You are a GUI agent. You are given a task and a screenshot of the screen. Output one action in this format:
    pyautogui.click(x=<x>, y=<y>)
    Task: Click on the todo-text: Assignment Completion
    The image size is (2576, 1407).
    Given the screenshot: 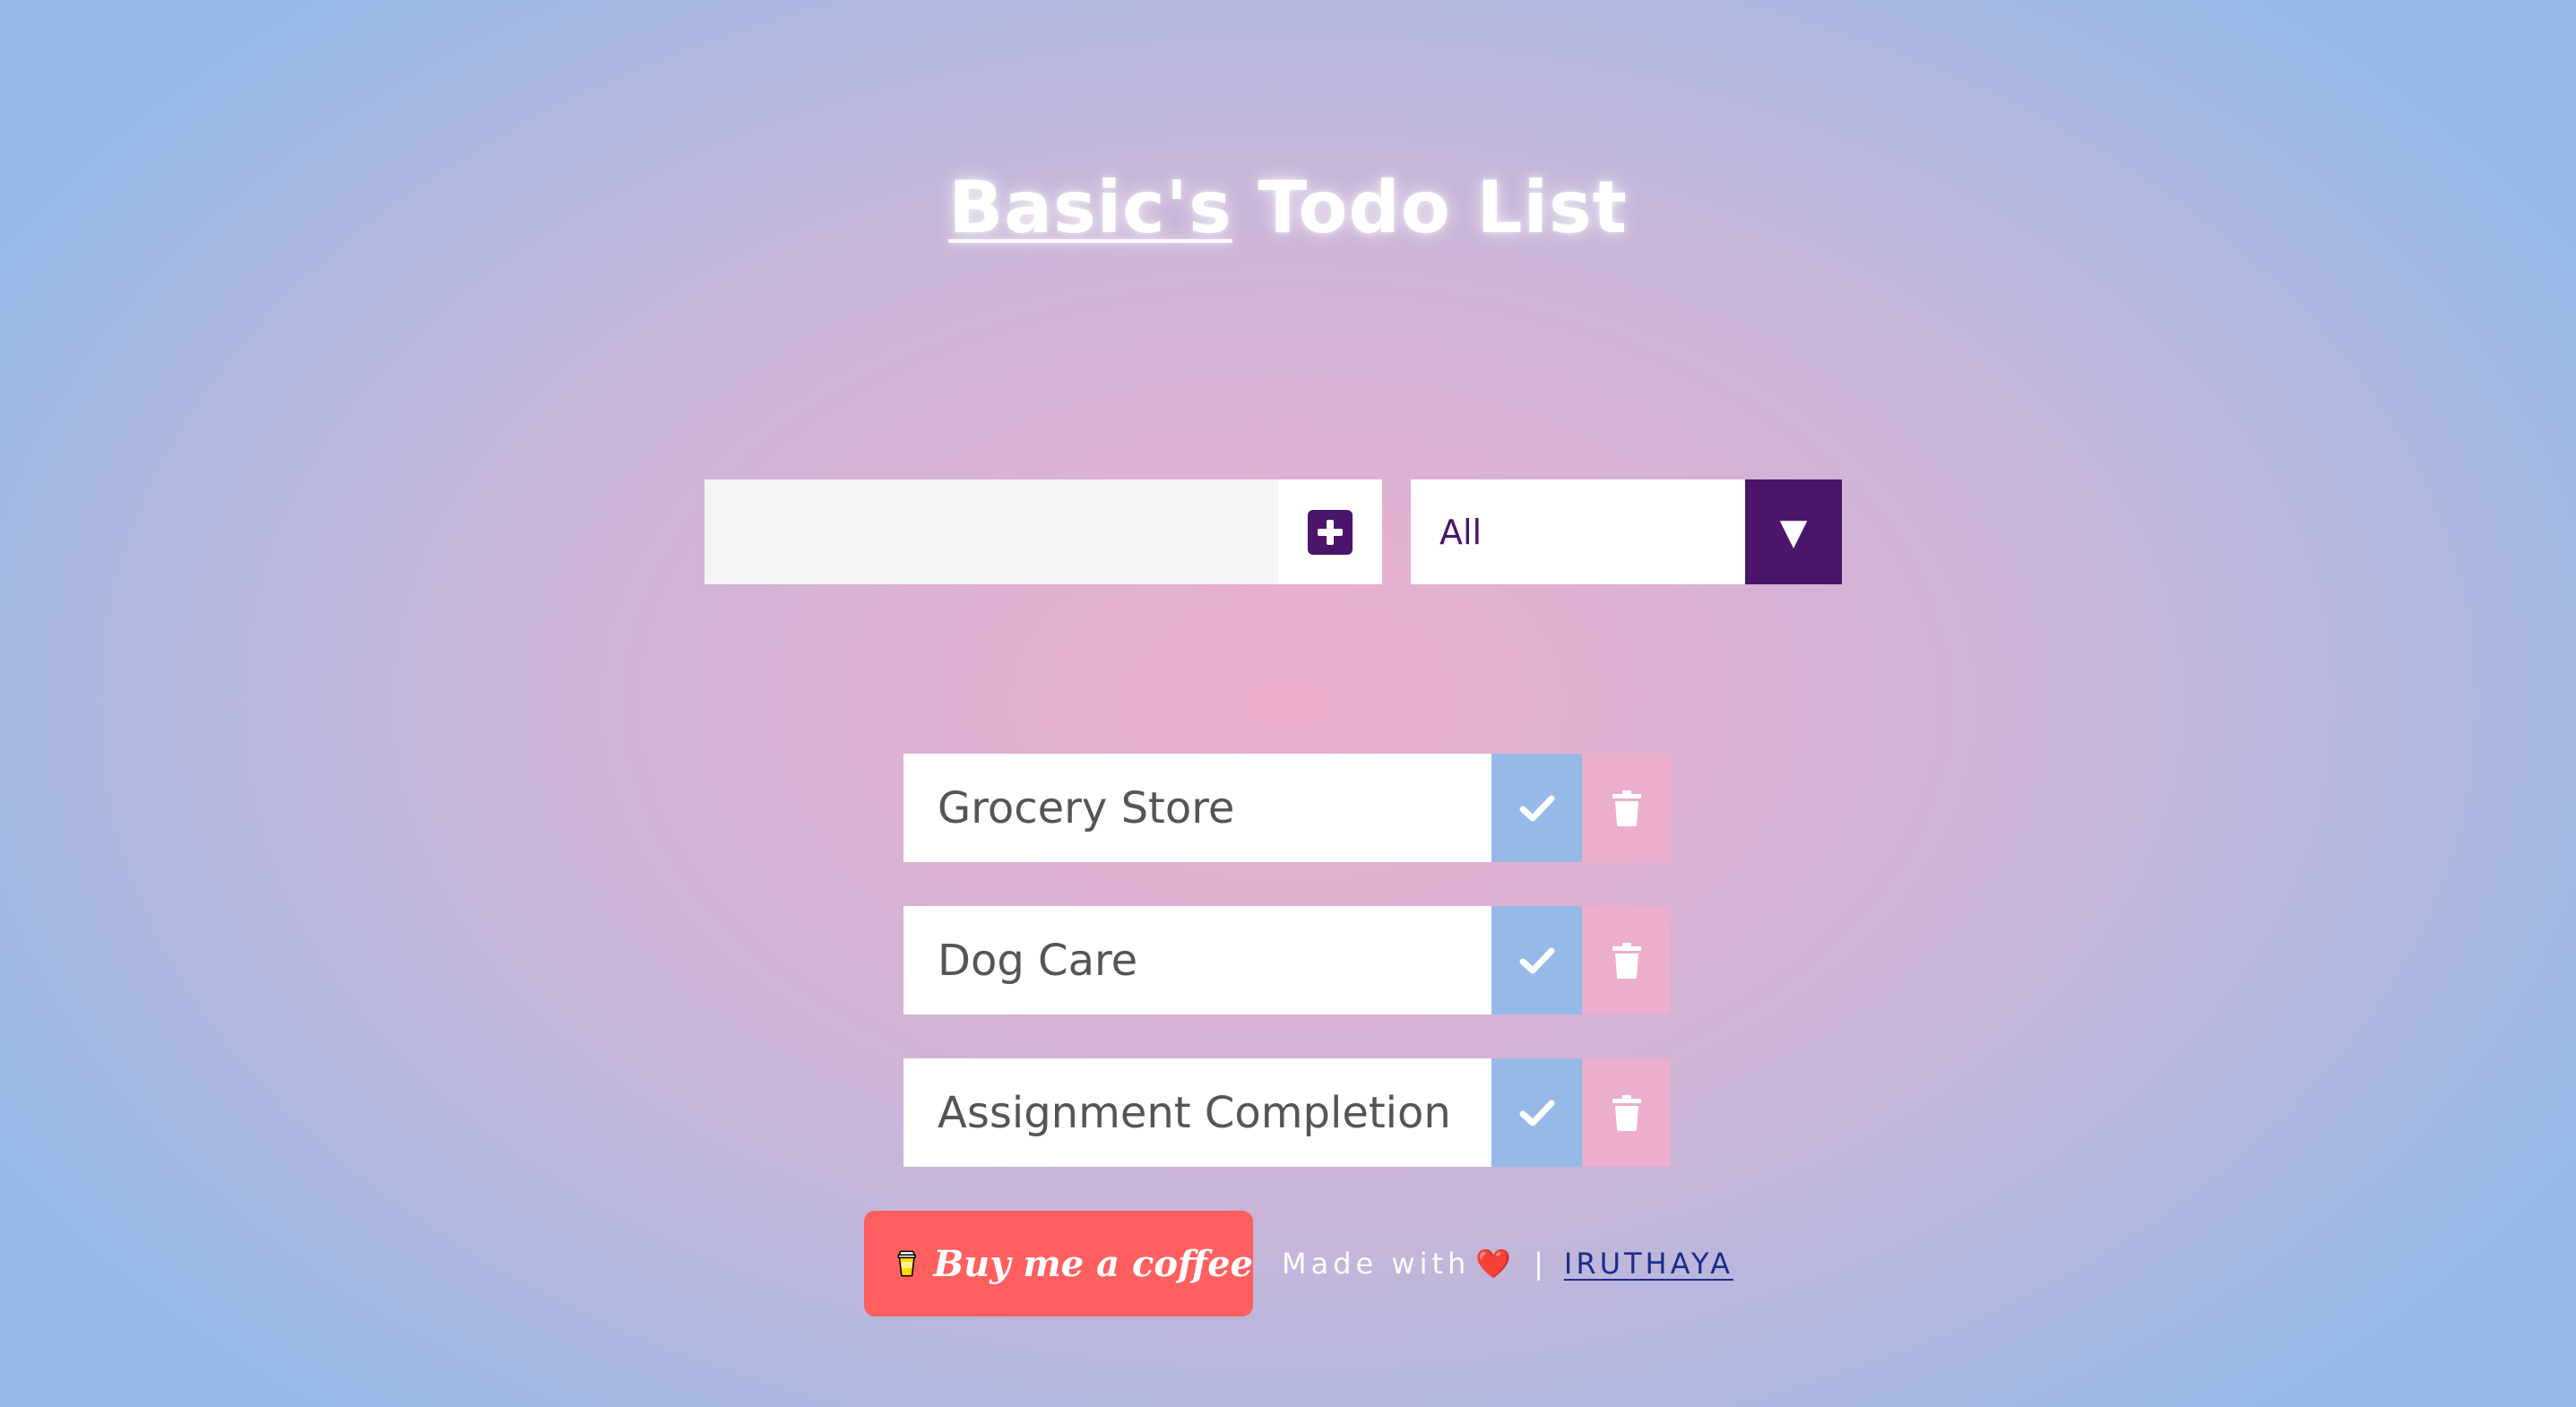 What is the action you would take?
    pyautogui.click(x=1197, y=1112)
    